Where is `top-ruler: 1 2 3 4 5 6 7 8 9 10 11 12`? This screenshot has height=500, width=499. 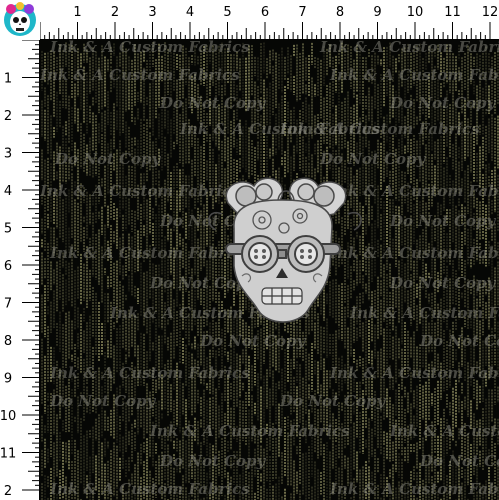
top-ruler: 1 2 3 4 5 6 7 8 9 10 11 12 is located at coordinates (269, 20).